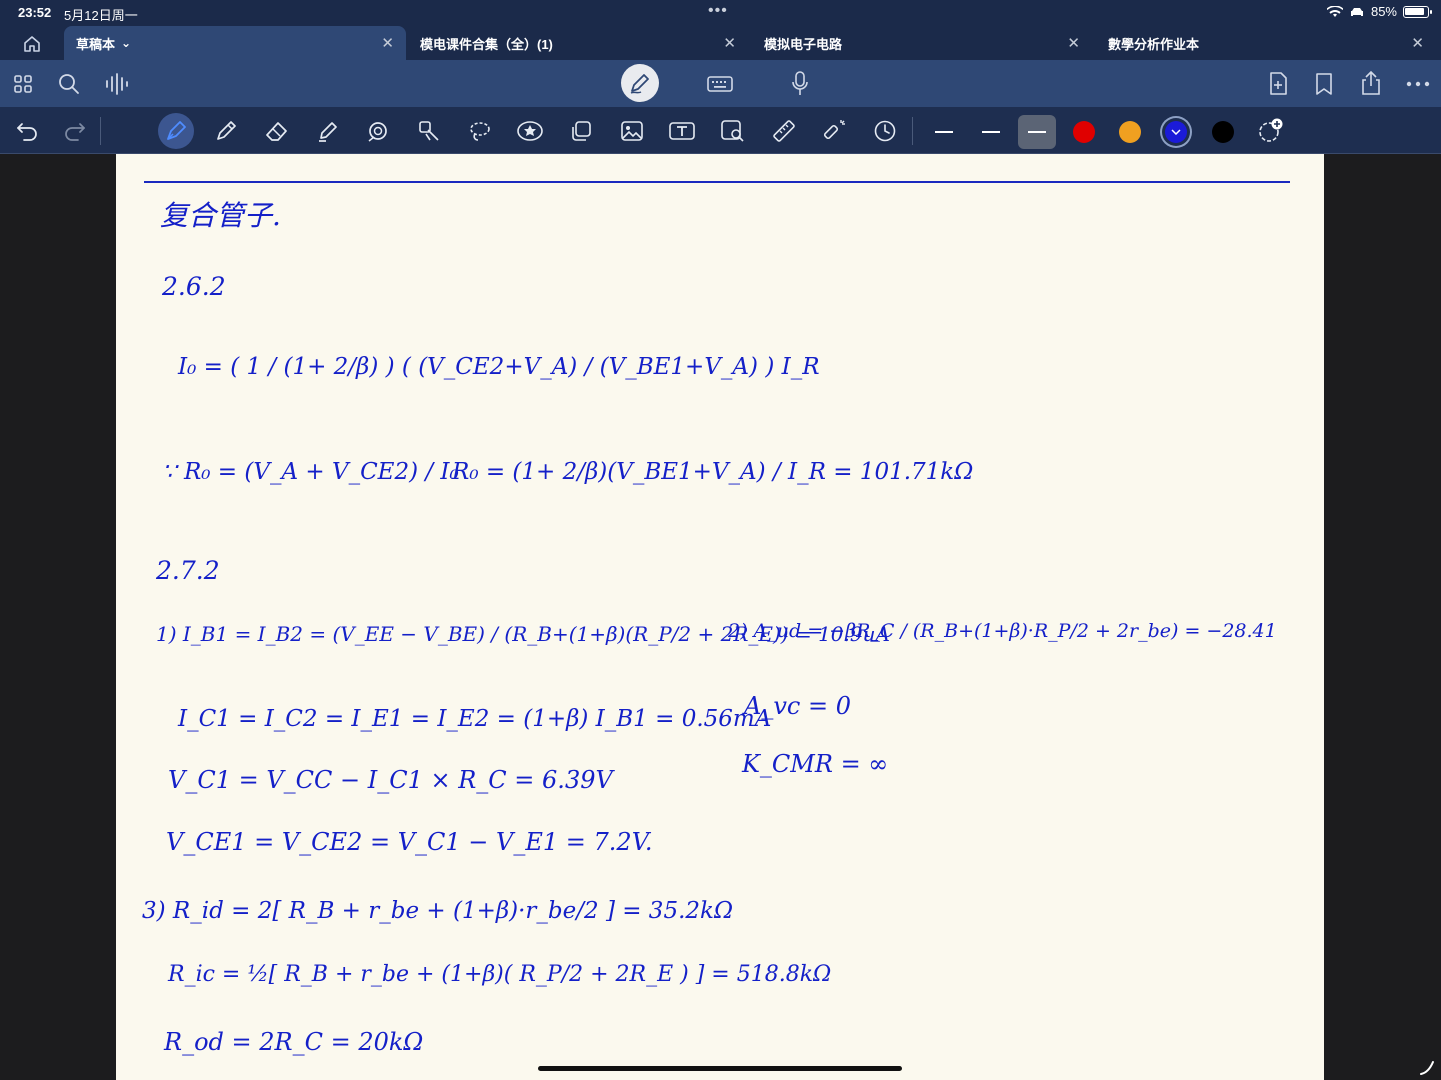 The image size is (1441, 1080). What do you see at coordinates (96, 44) in the screenshot?
I see `tab-label: 草稿本` at bounding box center [96, 44].